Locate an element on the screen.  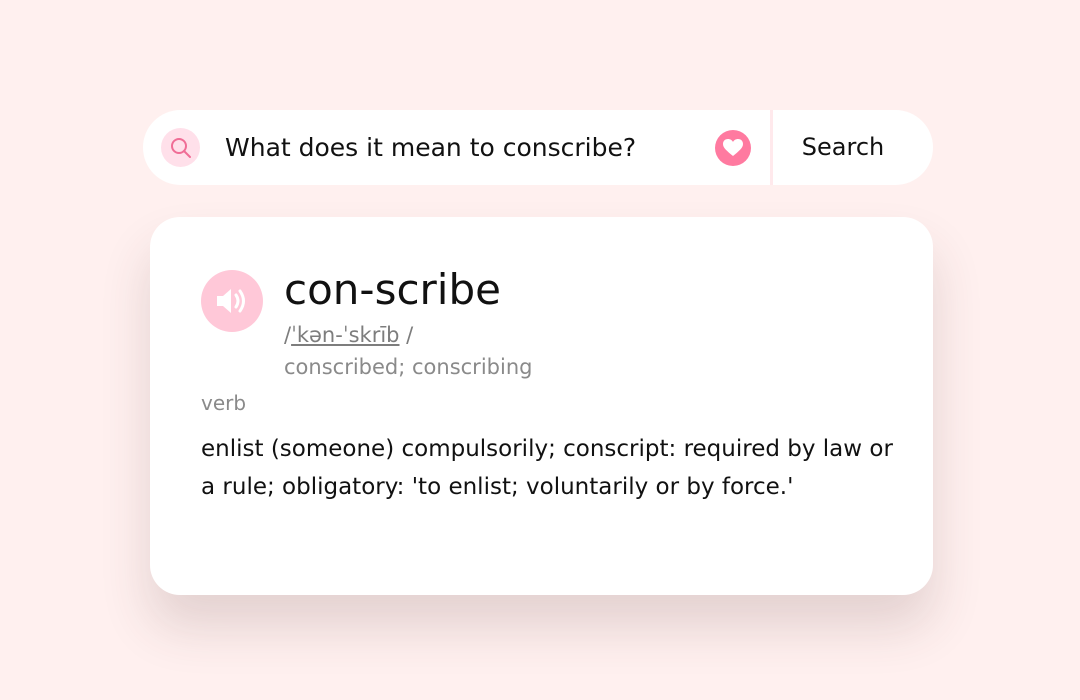
search-button: Search is located at coordinates (843, 147).